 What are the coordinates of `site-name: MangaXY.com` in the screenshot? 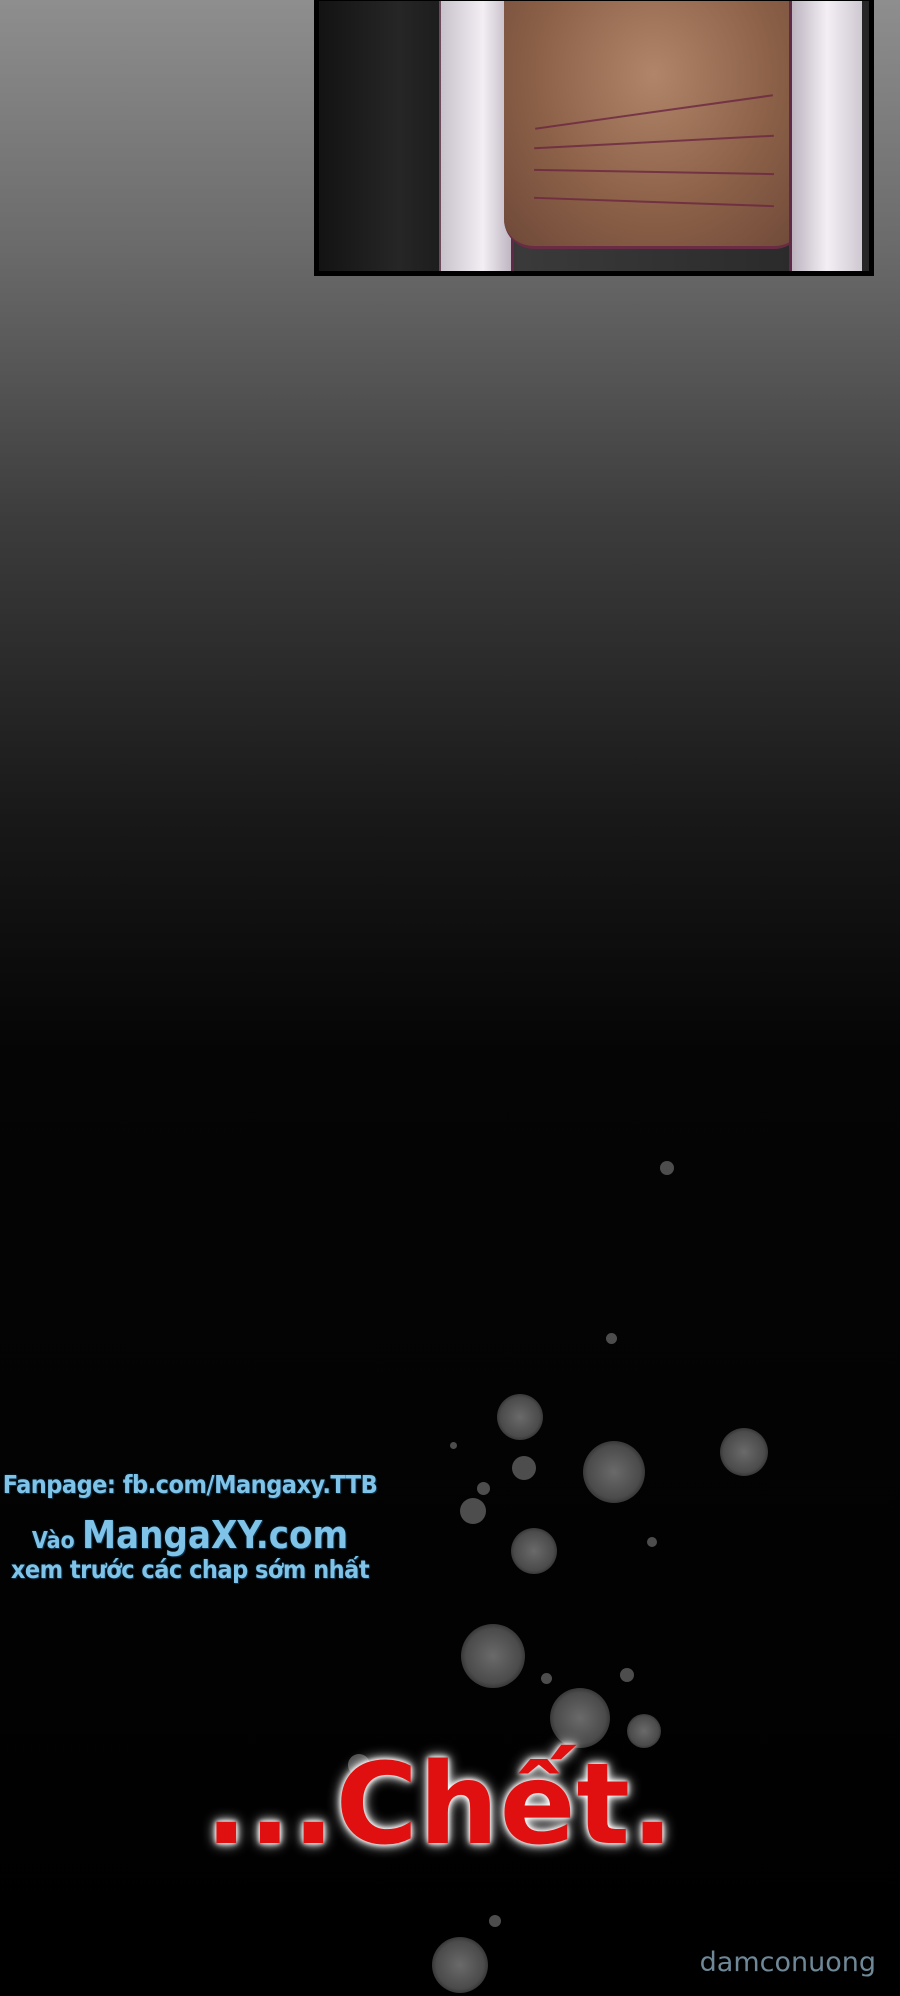 It's located at (215, 1535).